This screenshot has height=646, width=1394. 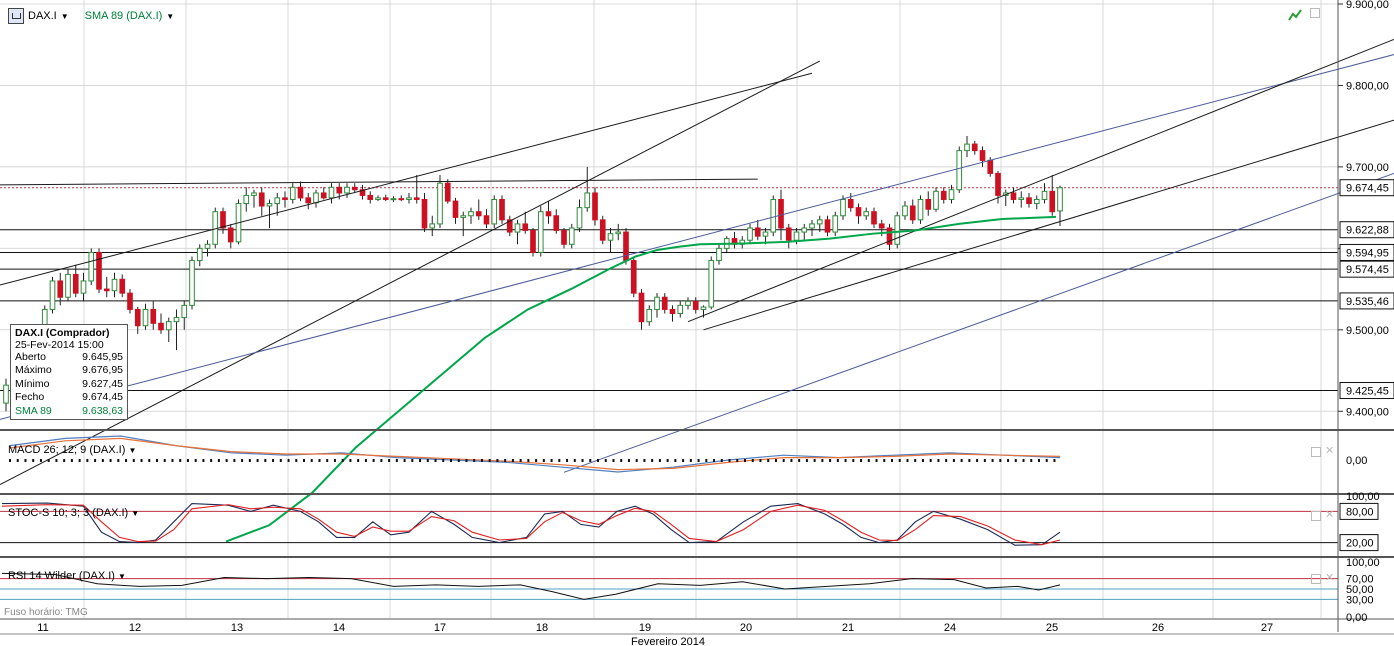 I want to click on price-tick-label-1: 9.500,00, so click(x=1367, y=331).